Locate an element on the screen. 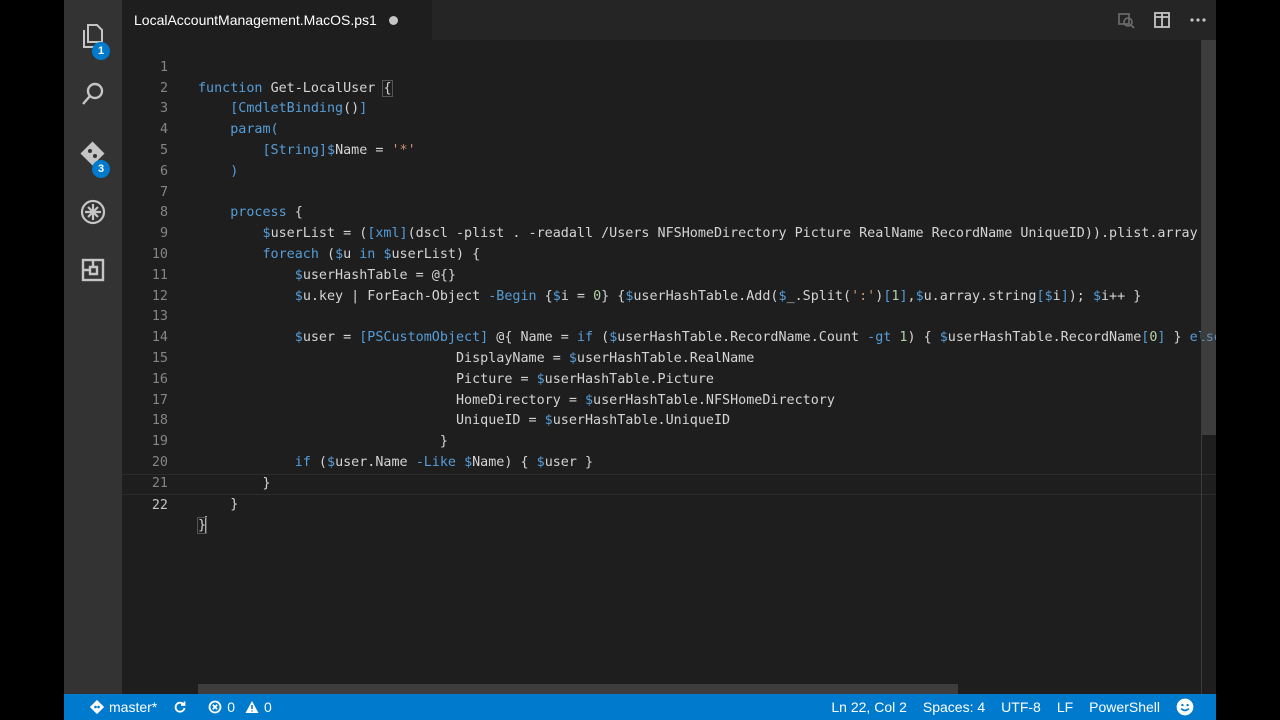 The width and height of the screenshot is (1280, 720). feedback-button is located at coordinates (1185, 707).